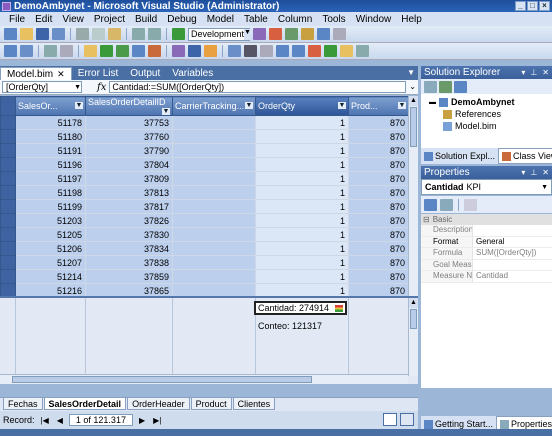 The width and height of the screenshot is (552, 436). Describe the element at coordinates (50, 220) in the screenshot. I see `table-cell: 51203` at that location.